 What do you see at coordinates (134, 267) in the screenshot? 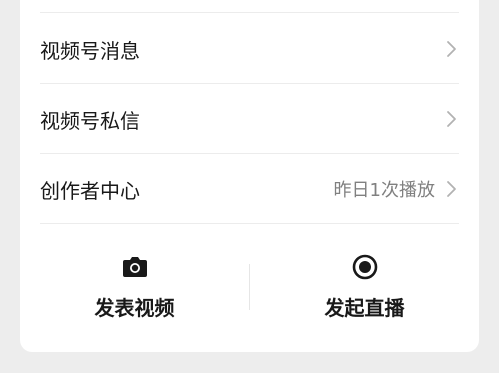
I see `camera-icon` at bounding box center [134, 267].